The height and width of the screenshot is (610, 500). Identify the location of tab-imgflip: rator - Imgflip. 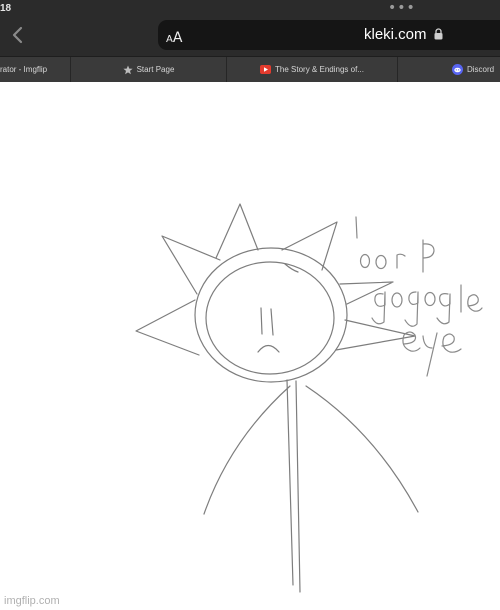
(35, 69).